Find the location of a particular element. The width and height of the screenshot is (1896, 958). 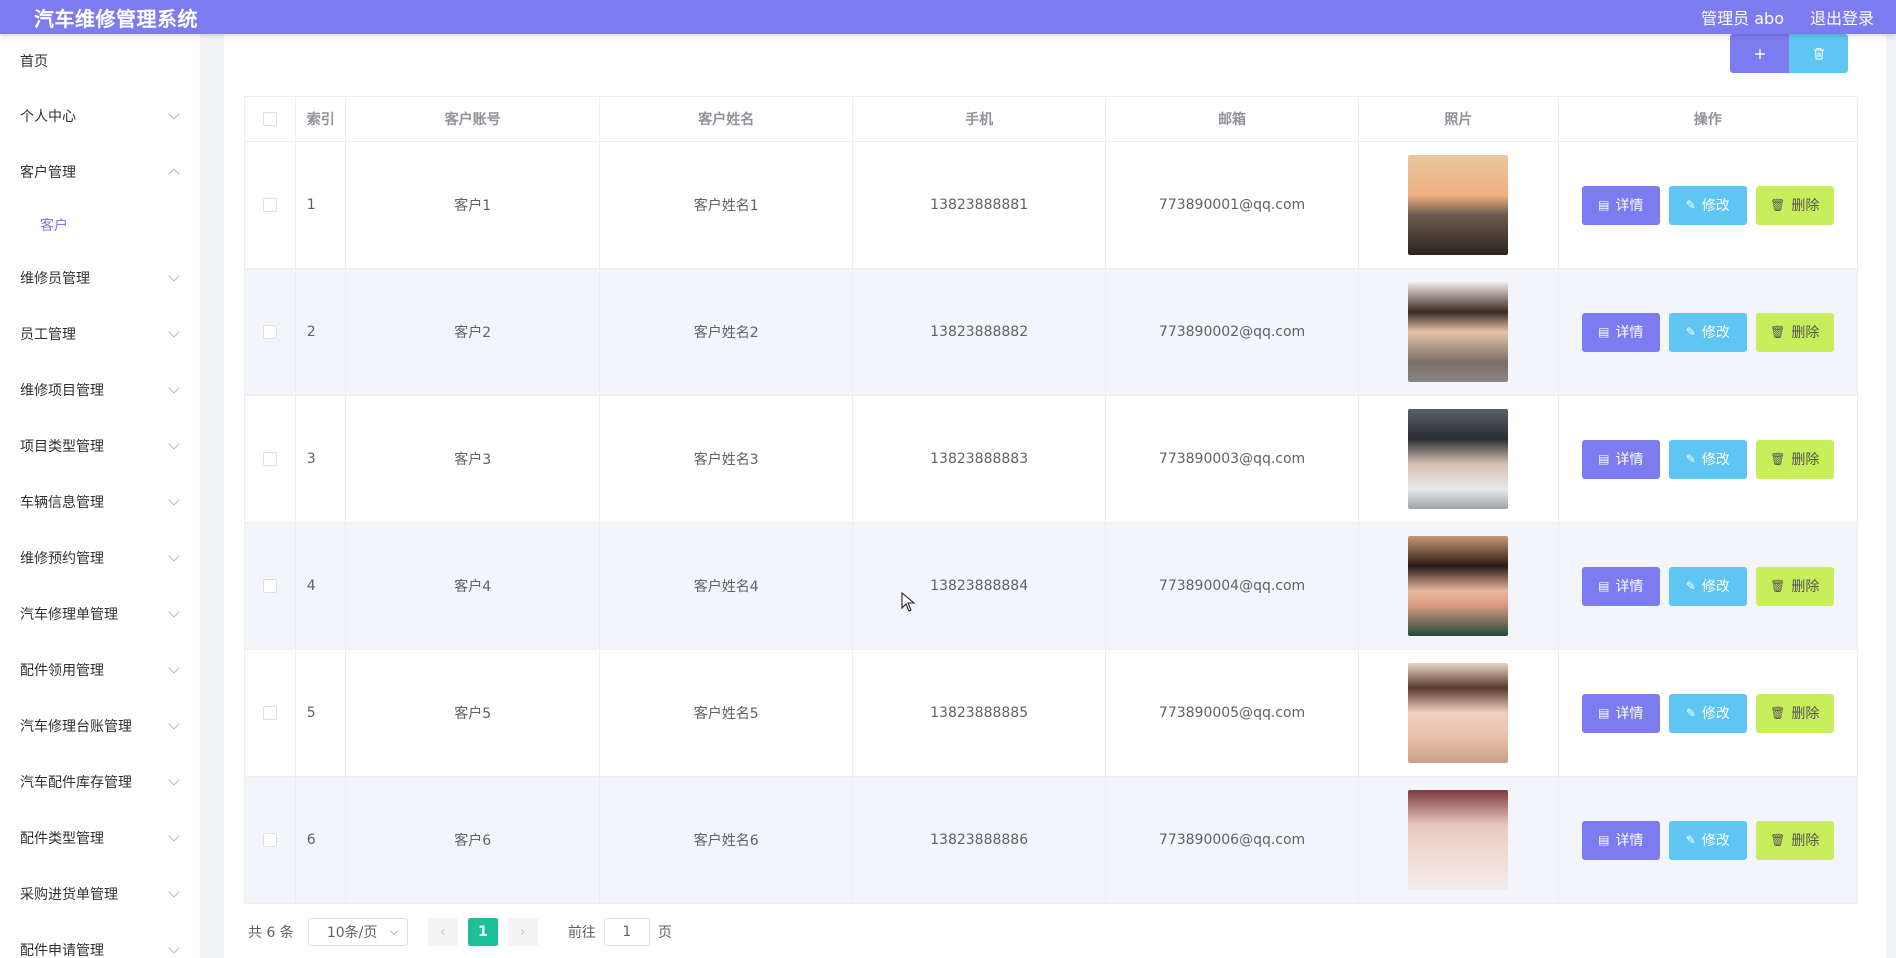

next-page-button: › is located at coordinates (522, 932).